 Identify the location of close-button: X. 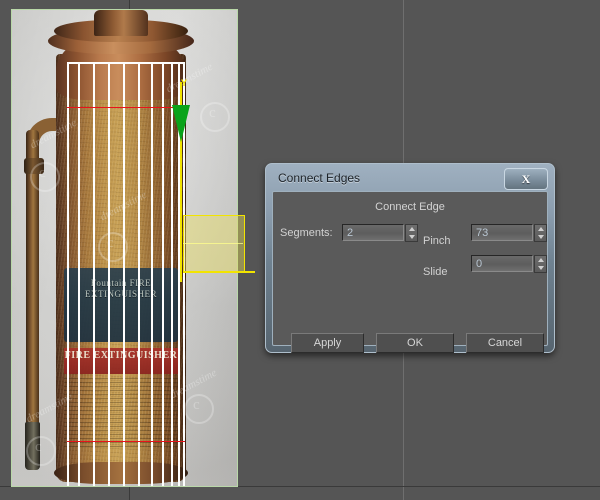
(526, 179).